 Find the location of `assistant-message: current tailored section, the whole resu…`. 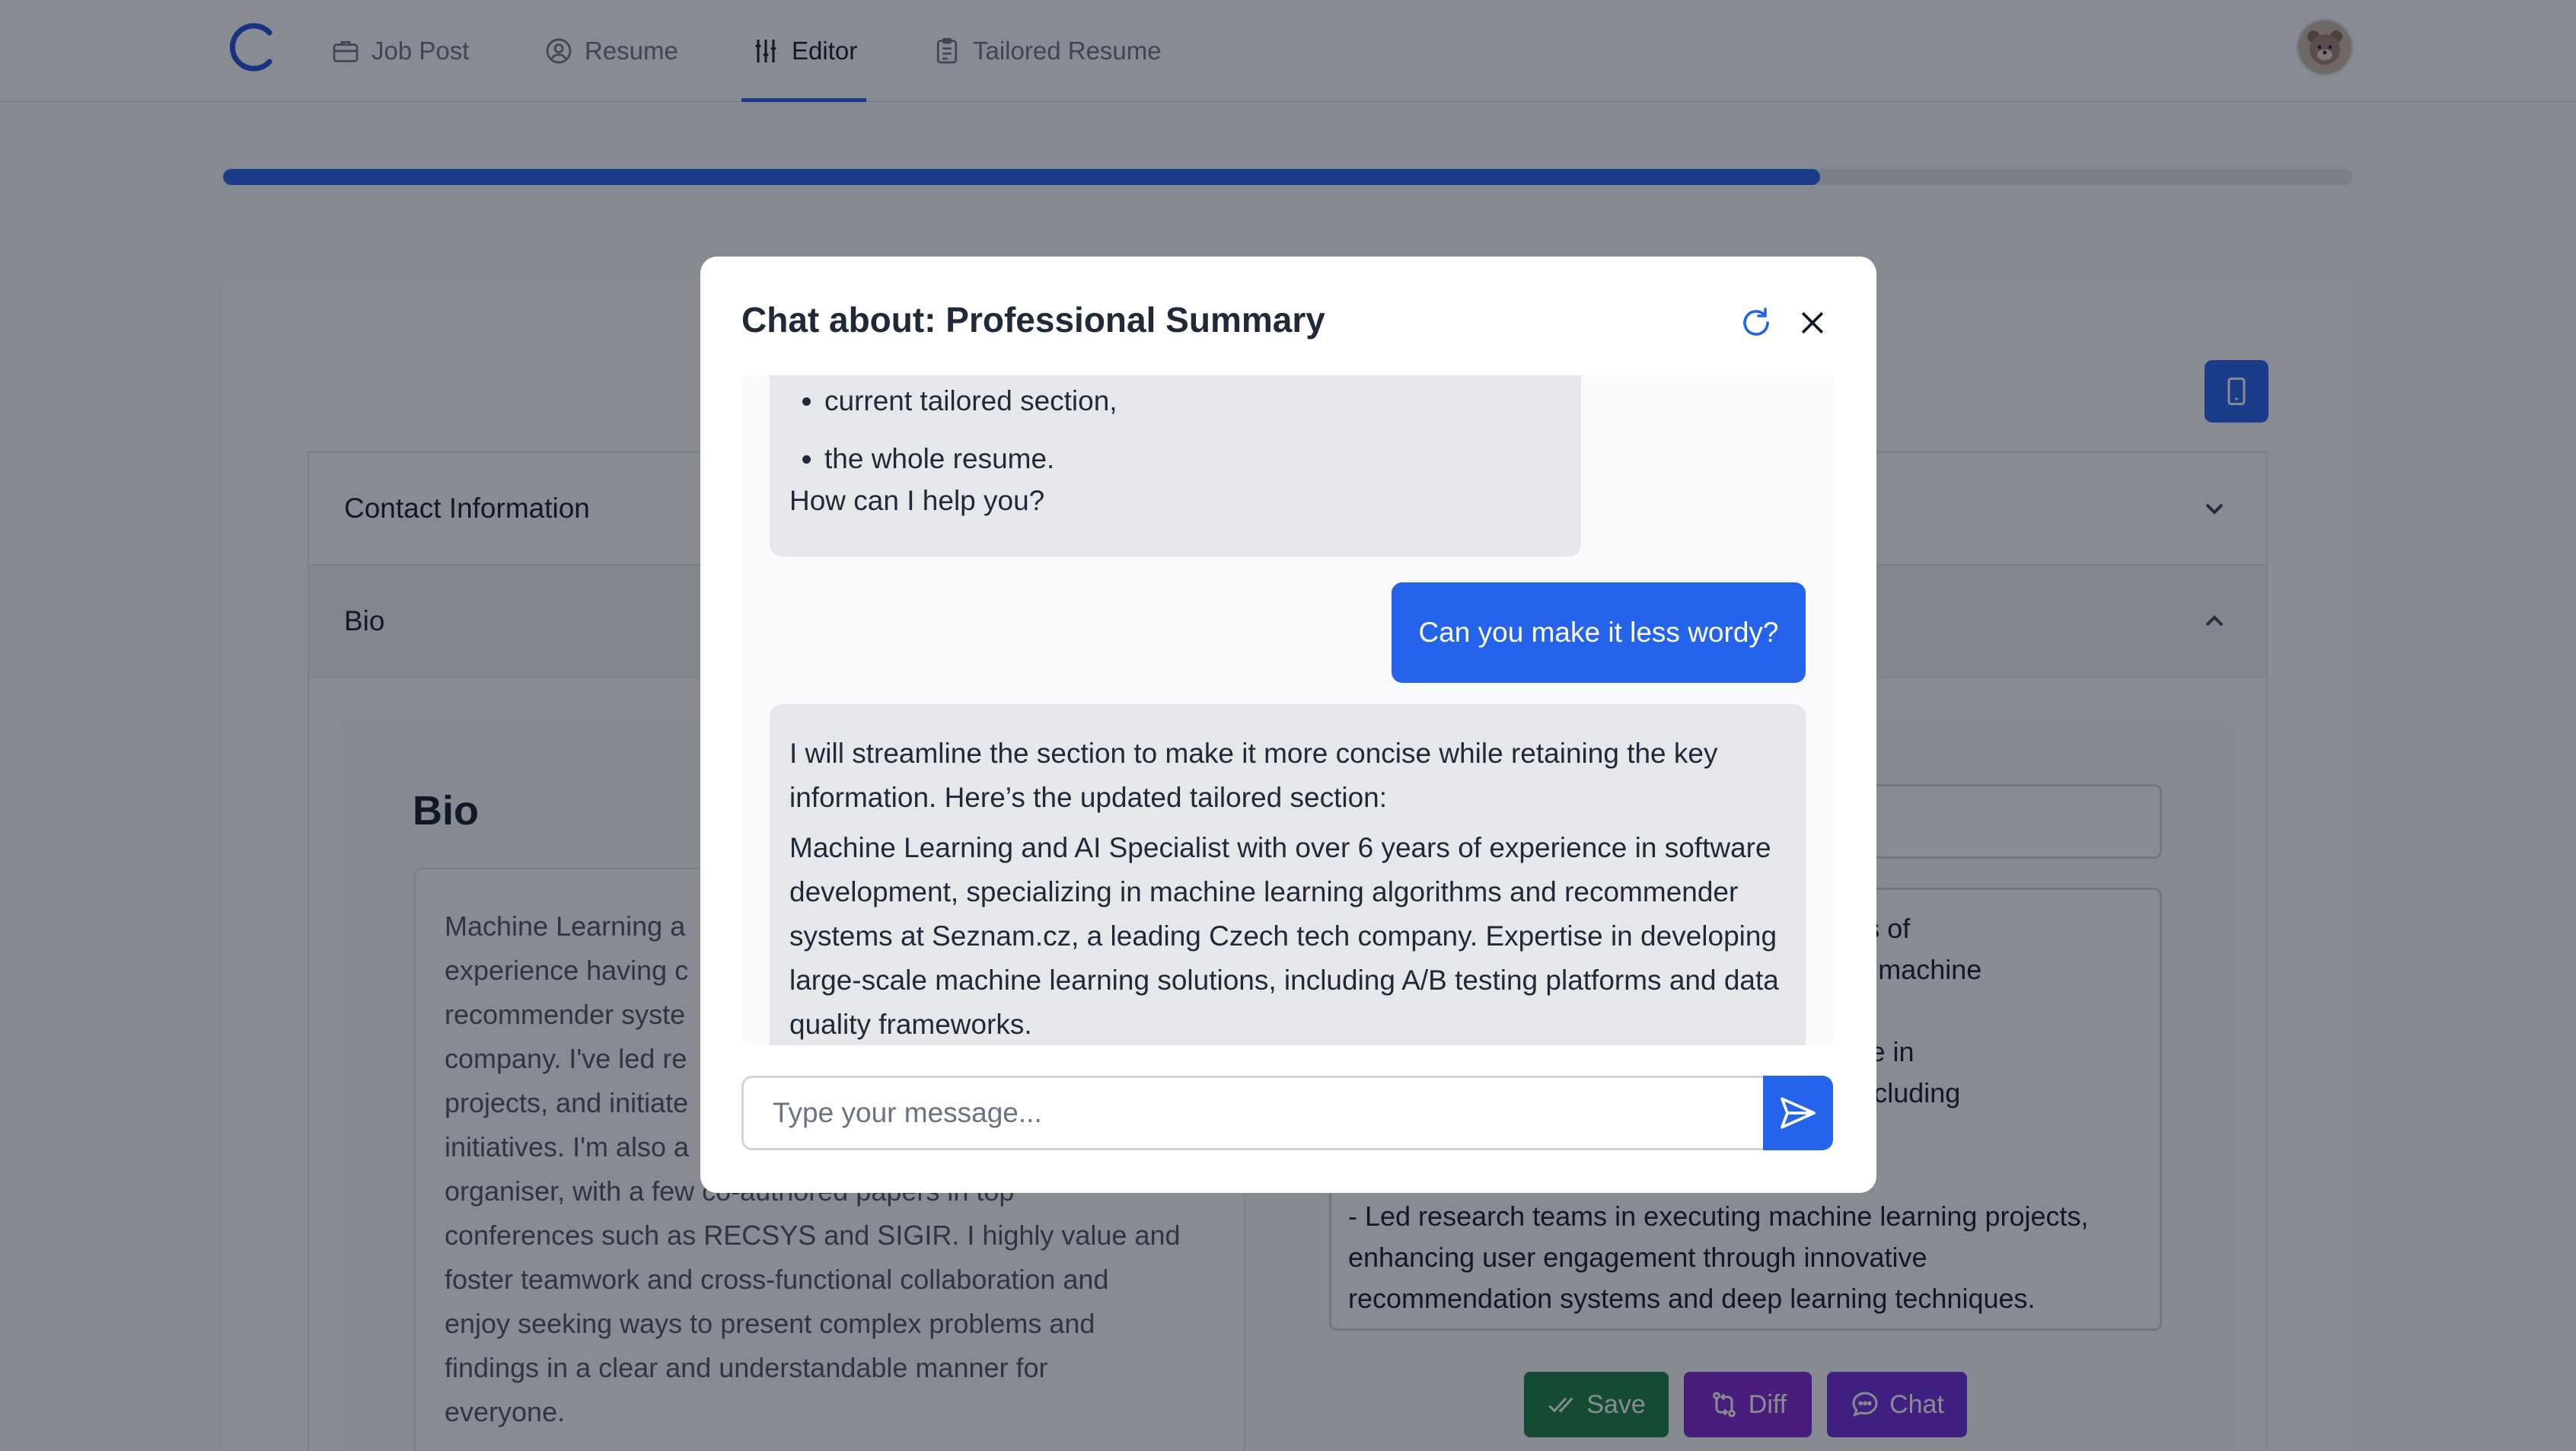

assistant-message: current tailored section, the whole resu… is located at coordinates (1175, 465).